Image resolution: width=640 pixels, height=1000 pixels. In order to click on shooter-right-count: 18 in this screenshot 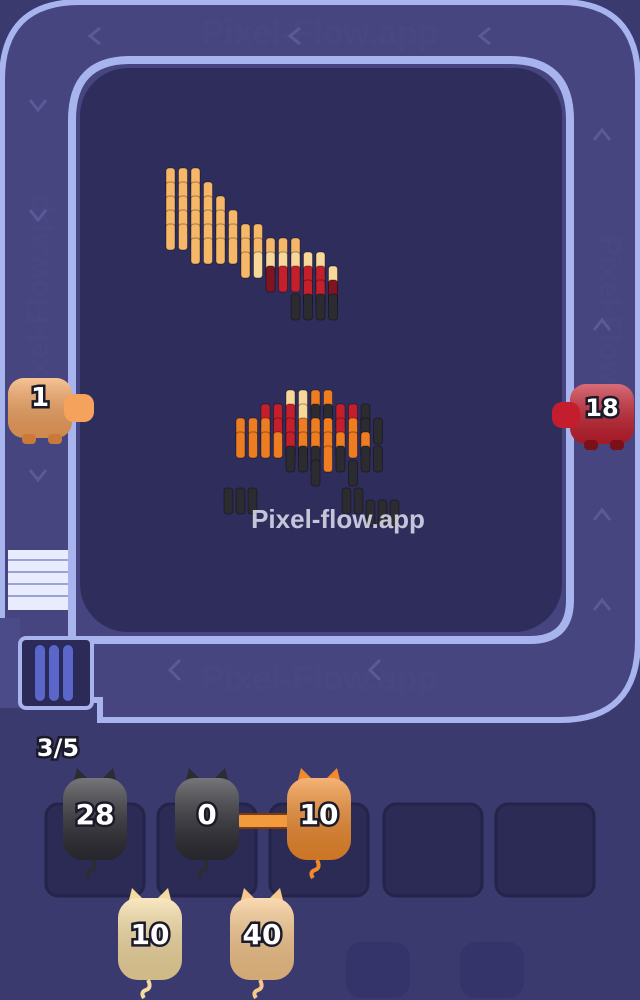, I will do `click(601, 408)`.